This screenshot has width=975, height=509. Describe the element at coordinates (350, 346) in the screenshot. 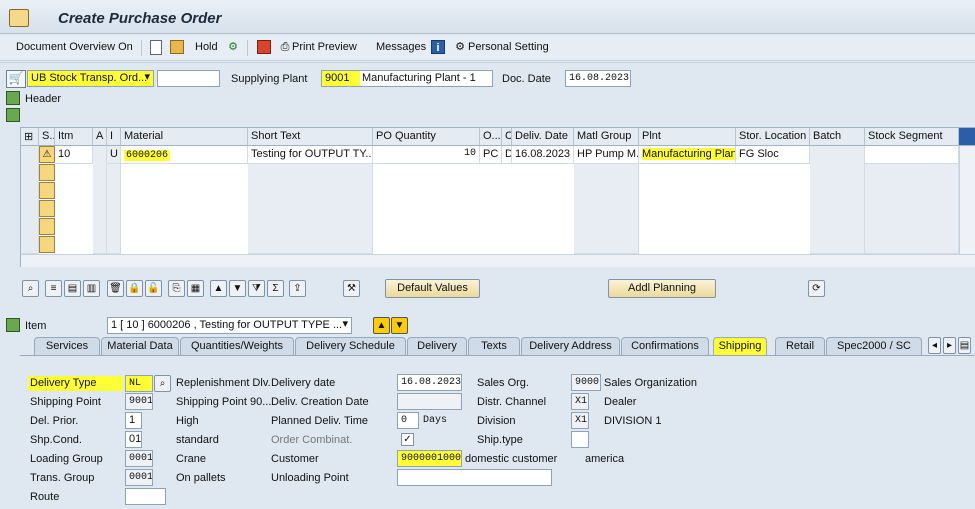

I see `tab-delivery-schedule: Delivery Schedule` at that location.